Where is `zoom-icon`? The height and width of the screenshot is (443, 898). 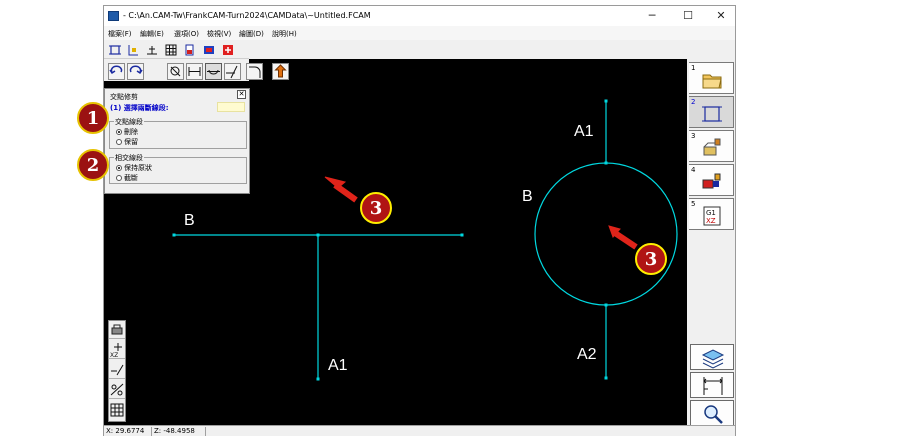 zoom-icon is located at coordinates (713, 414).